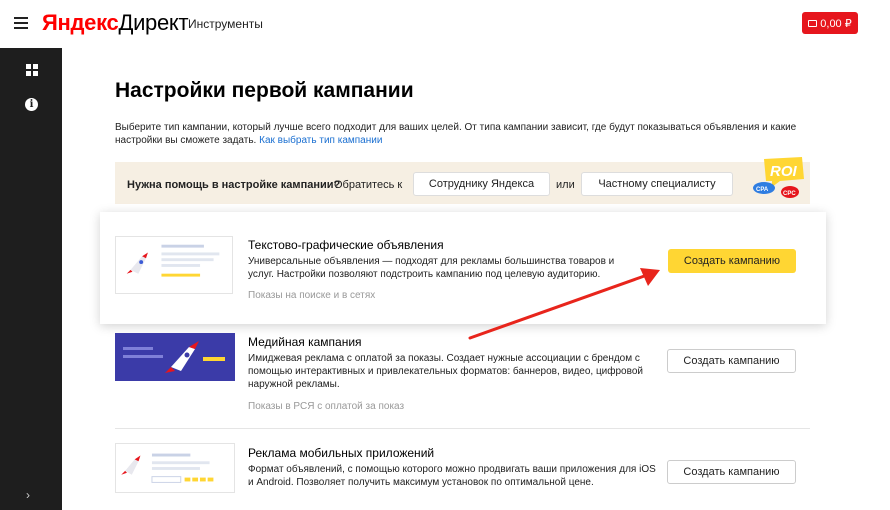 The height and width of the screenshot is (510, 890). I want to click on campaign-title: Реклама мобильных приложений, so click(341, 453).